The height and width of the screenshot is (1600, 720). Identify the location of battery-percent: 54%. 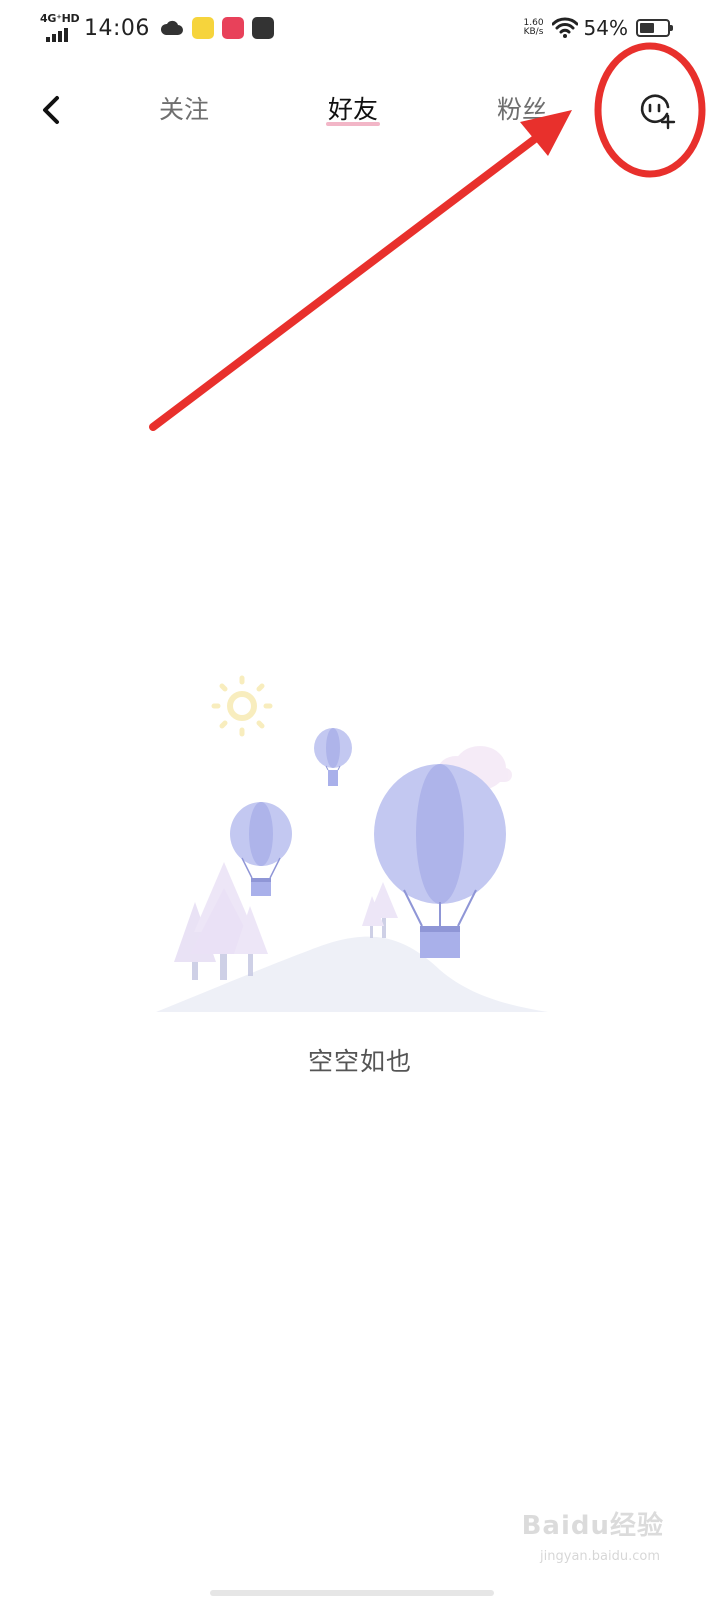
(605, 28).